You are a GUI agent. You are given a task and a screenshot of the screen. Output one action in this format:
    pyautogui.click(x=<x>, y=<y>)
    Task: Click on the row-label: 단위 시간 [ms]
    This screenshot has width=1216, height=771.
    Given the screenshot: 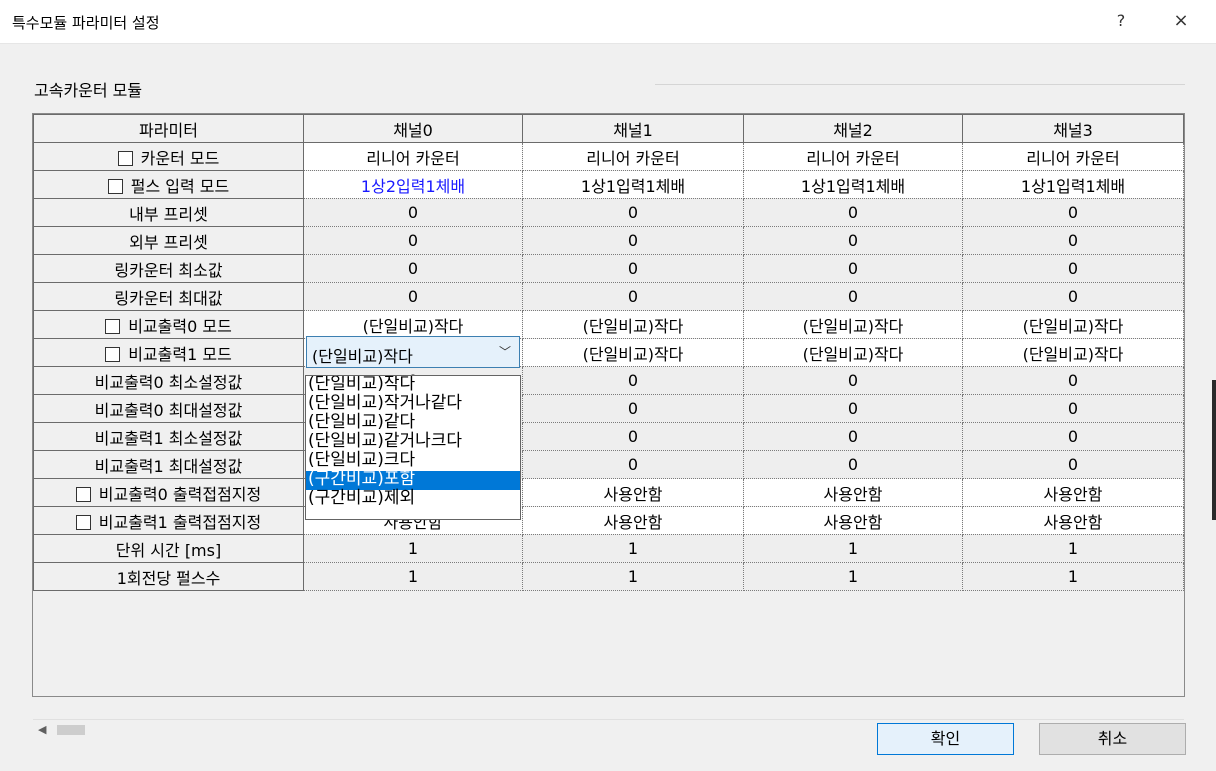 What is the action you would take?
    pyautogui.click(x=168, y=550)
    